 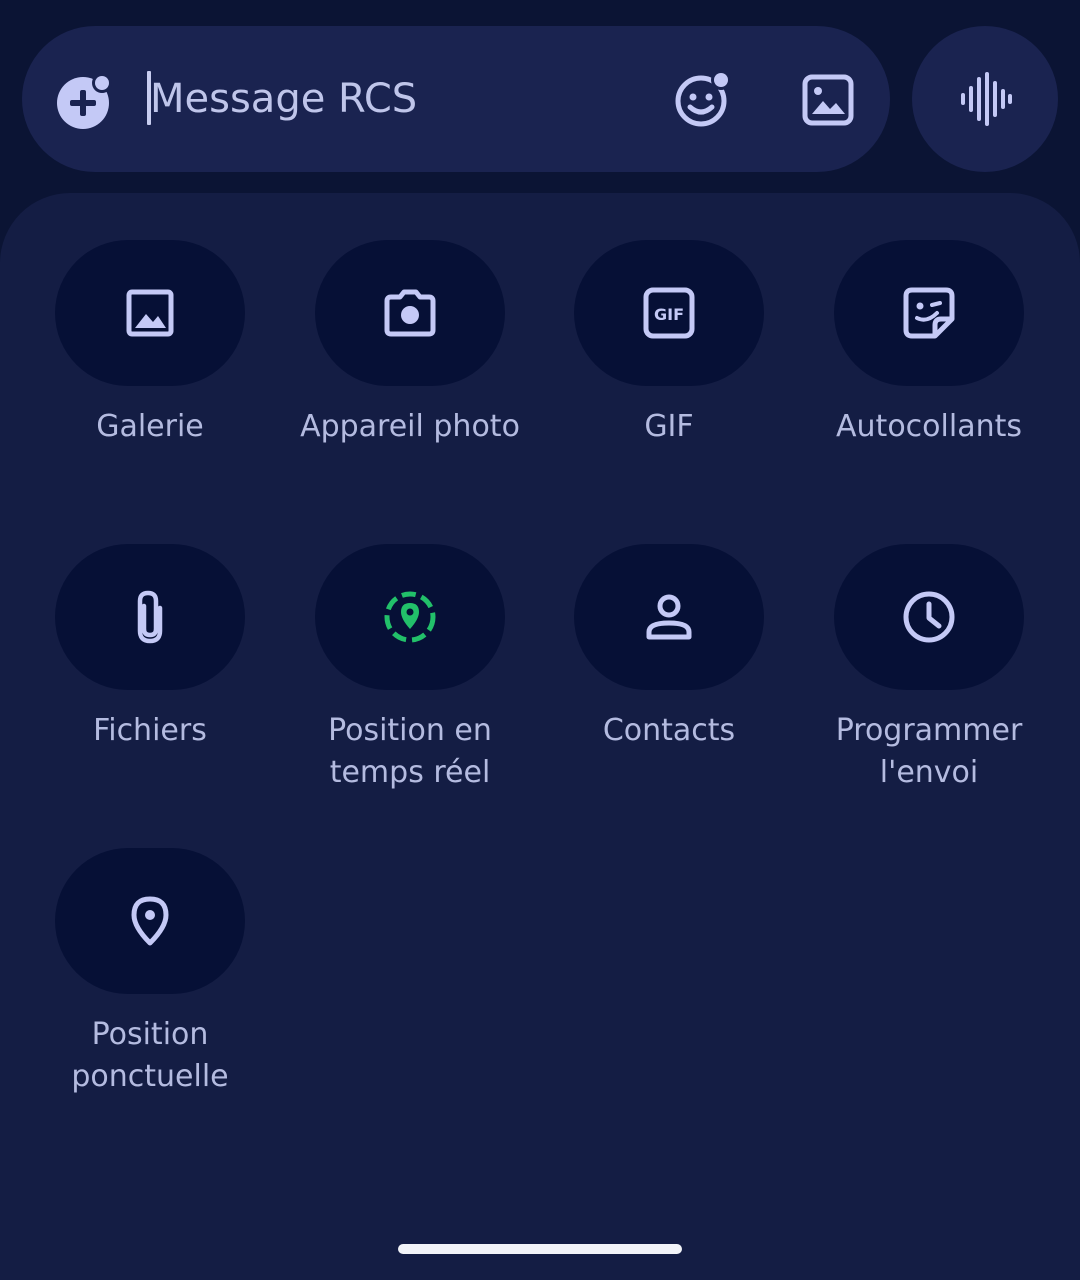 What do you see at coordinates (669, 426) in the screenshot?
I see `tile-label: GIF` at bounding box center [669, 426].